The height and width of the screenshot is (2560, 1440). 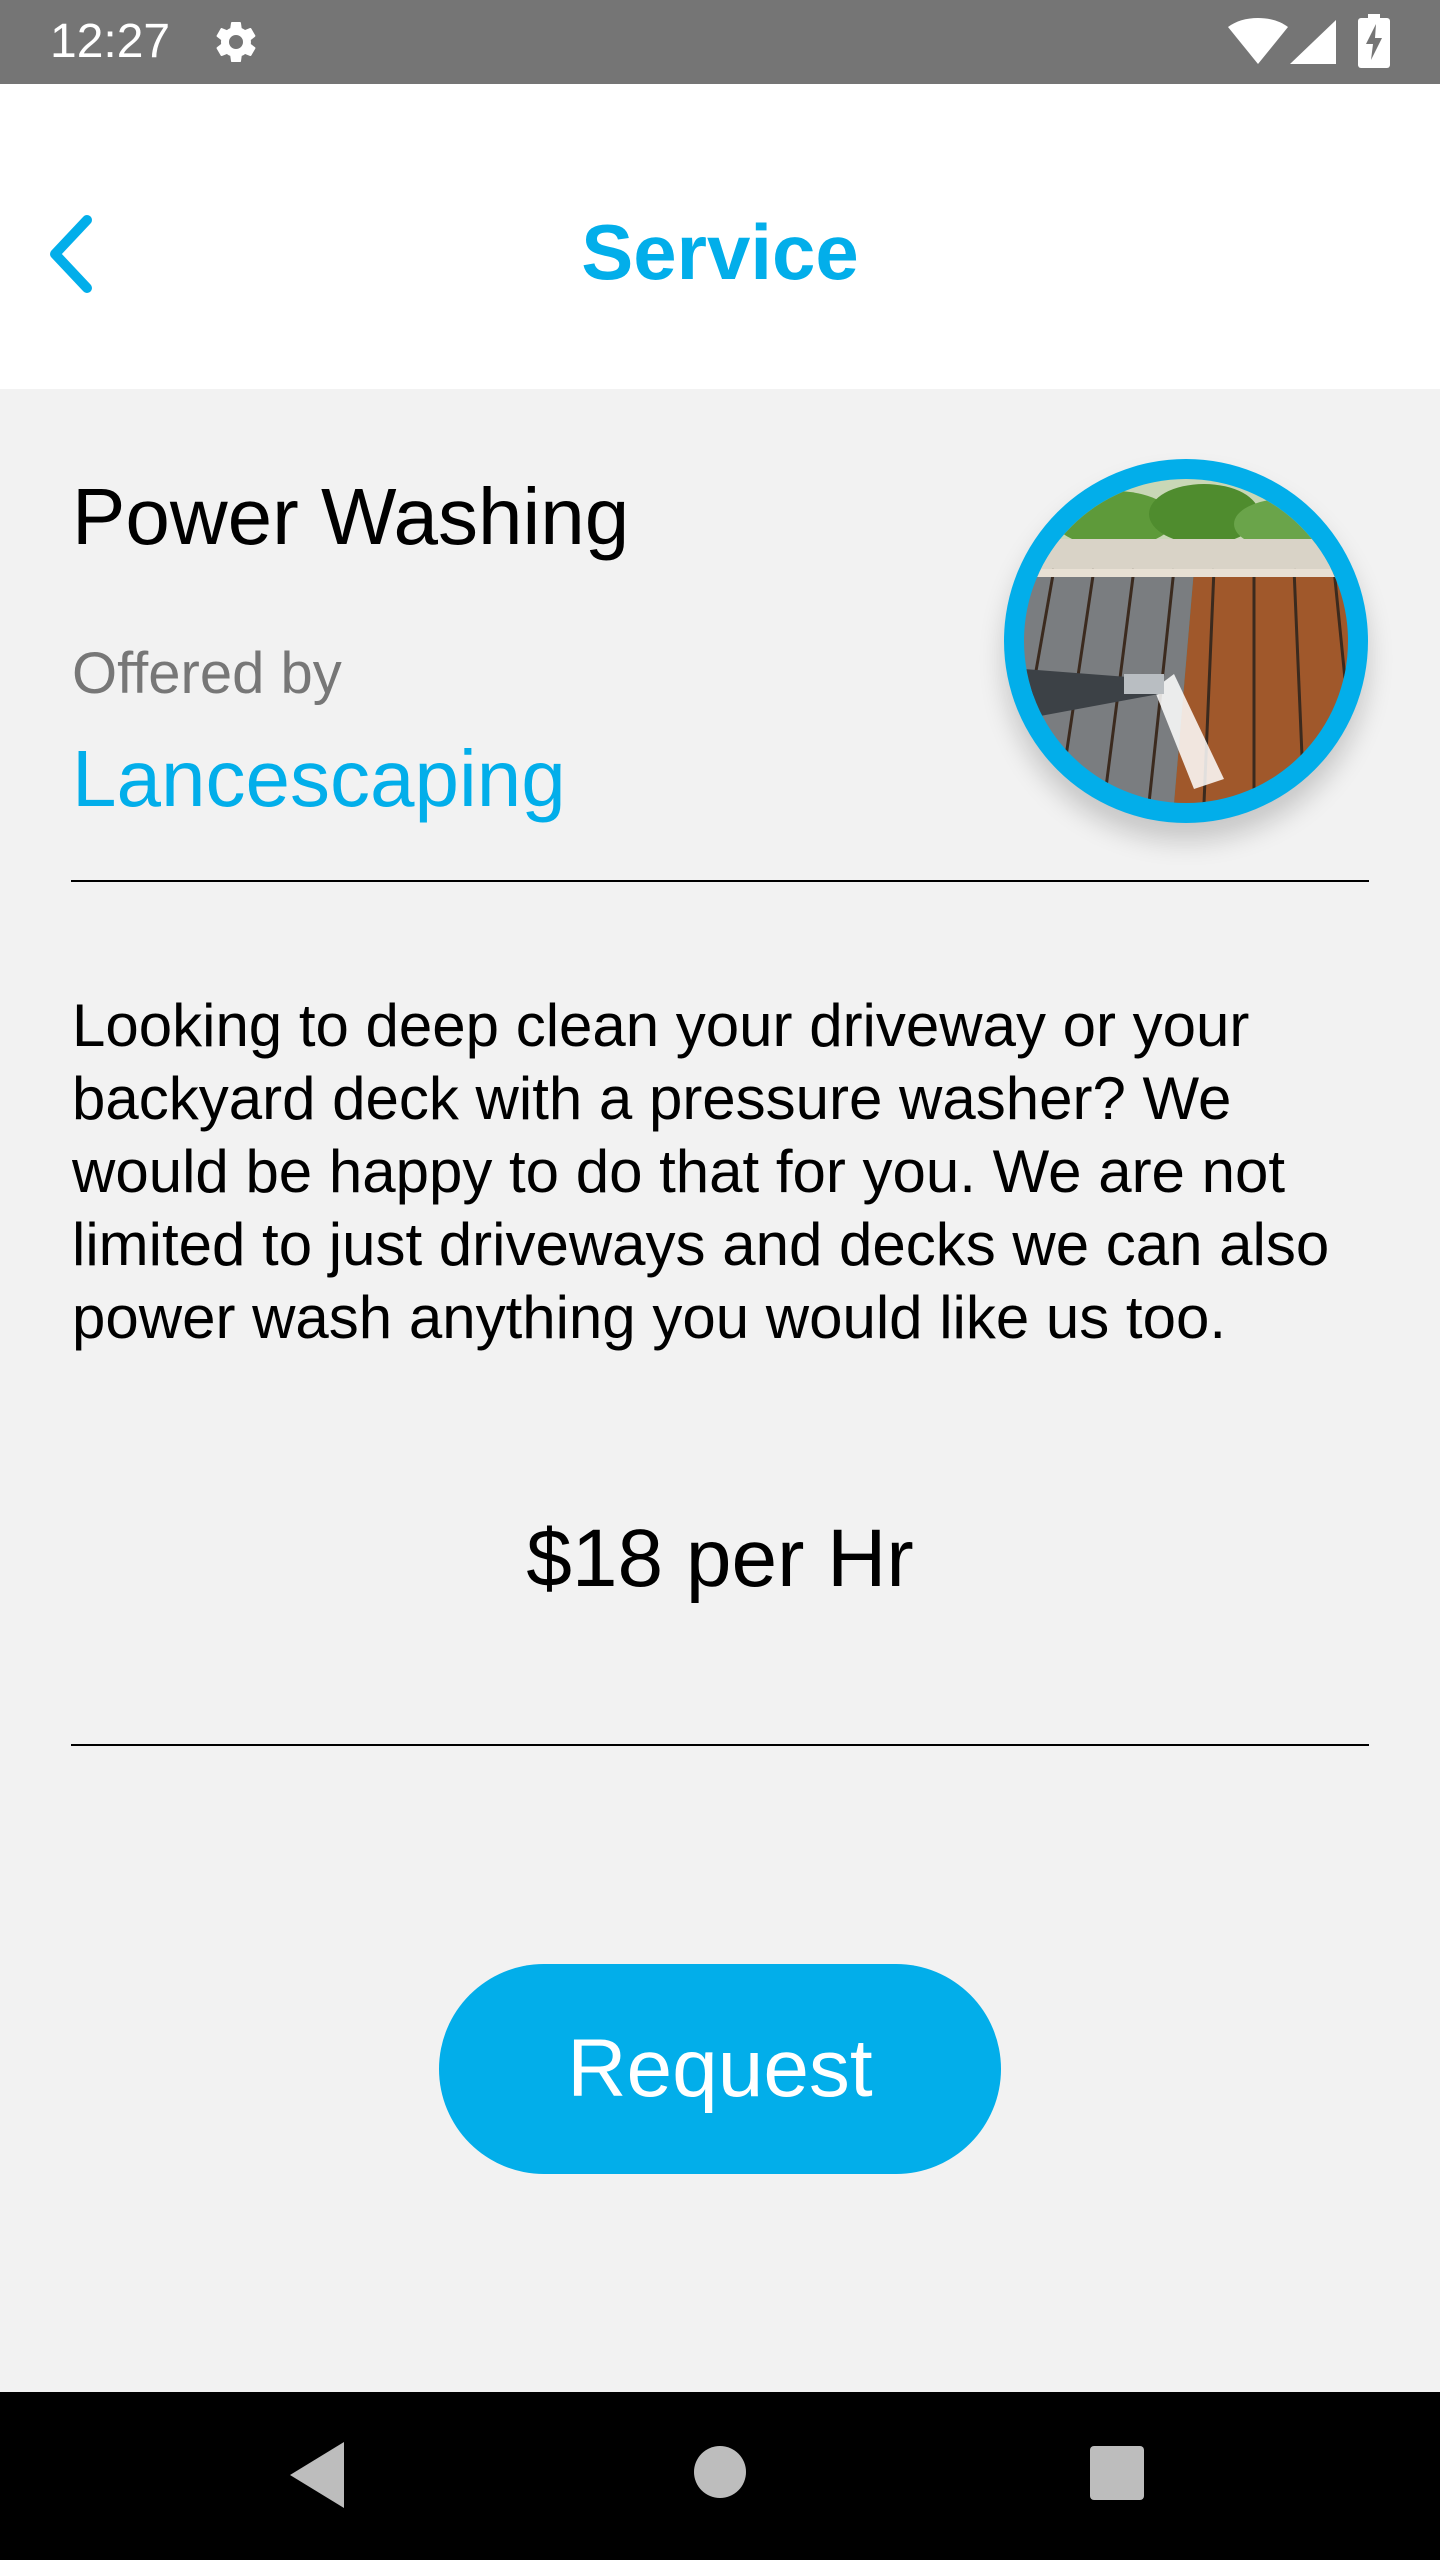 I want to click on app-bar: Service, so click(x=720, y=236).